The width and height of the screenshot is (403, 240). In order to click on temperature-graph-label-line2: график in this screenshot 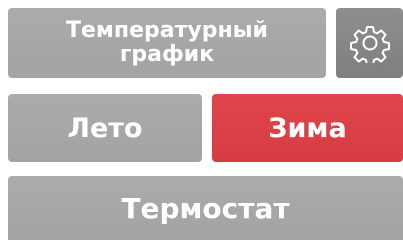, I will do `click(167, 54)`.